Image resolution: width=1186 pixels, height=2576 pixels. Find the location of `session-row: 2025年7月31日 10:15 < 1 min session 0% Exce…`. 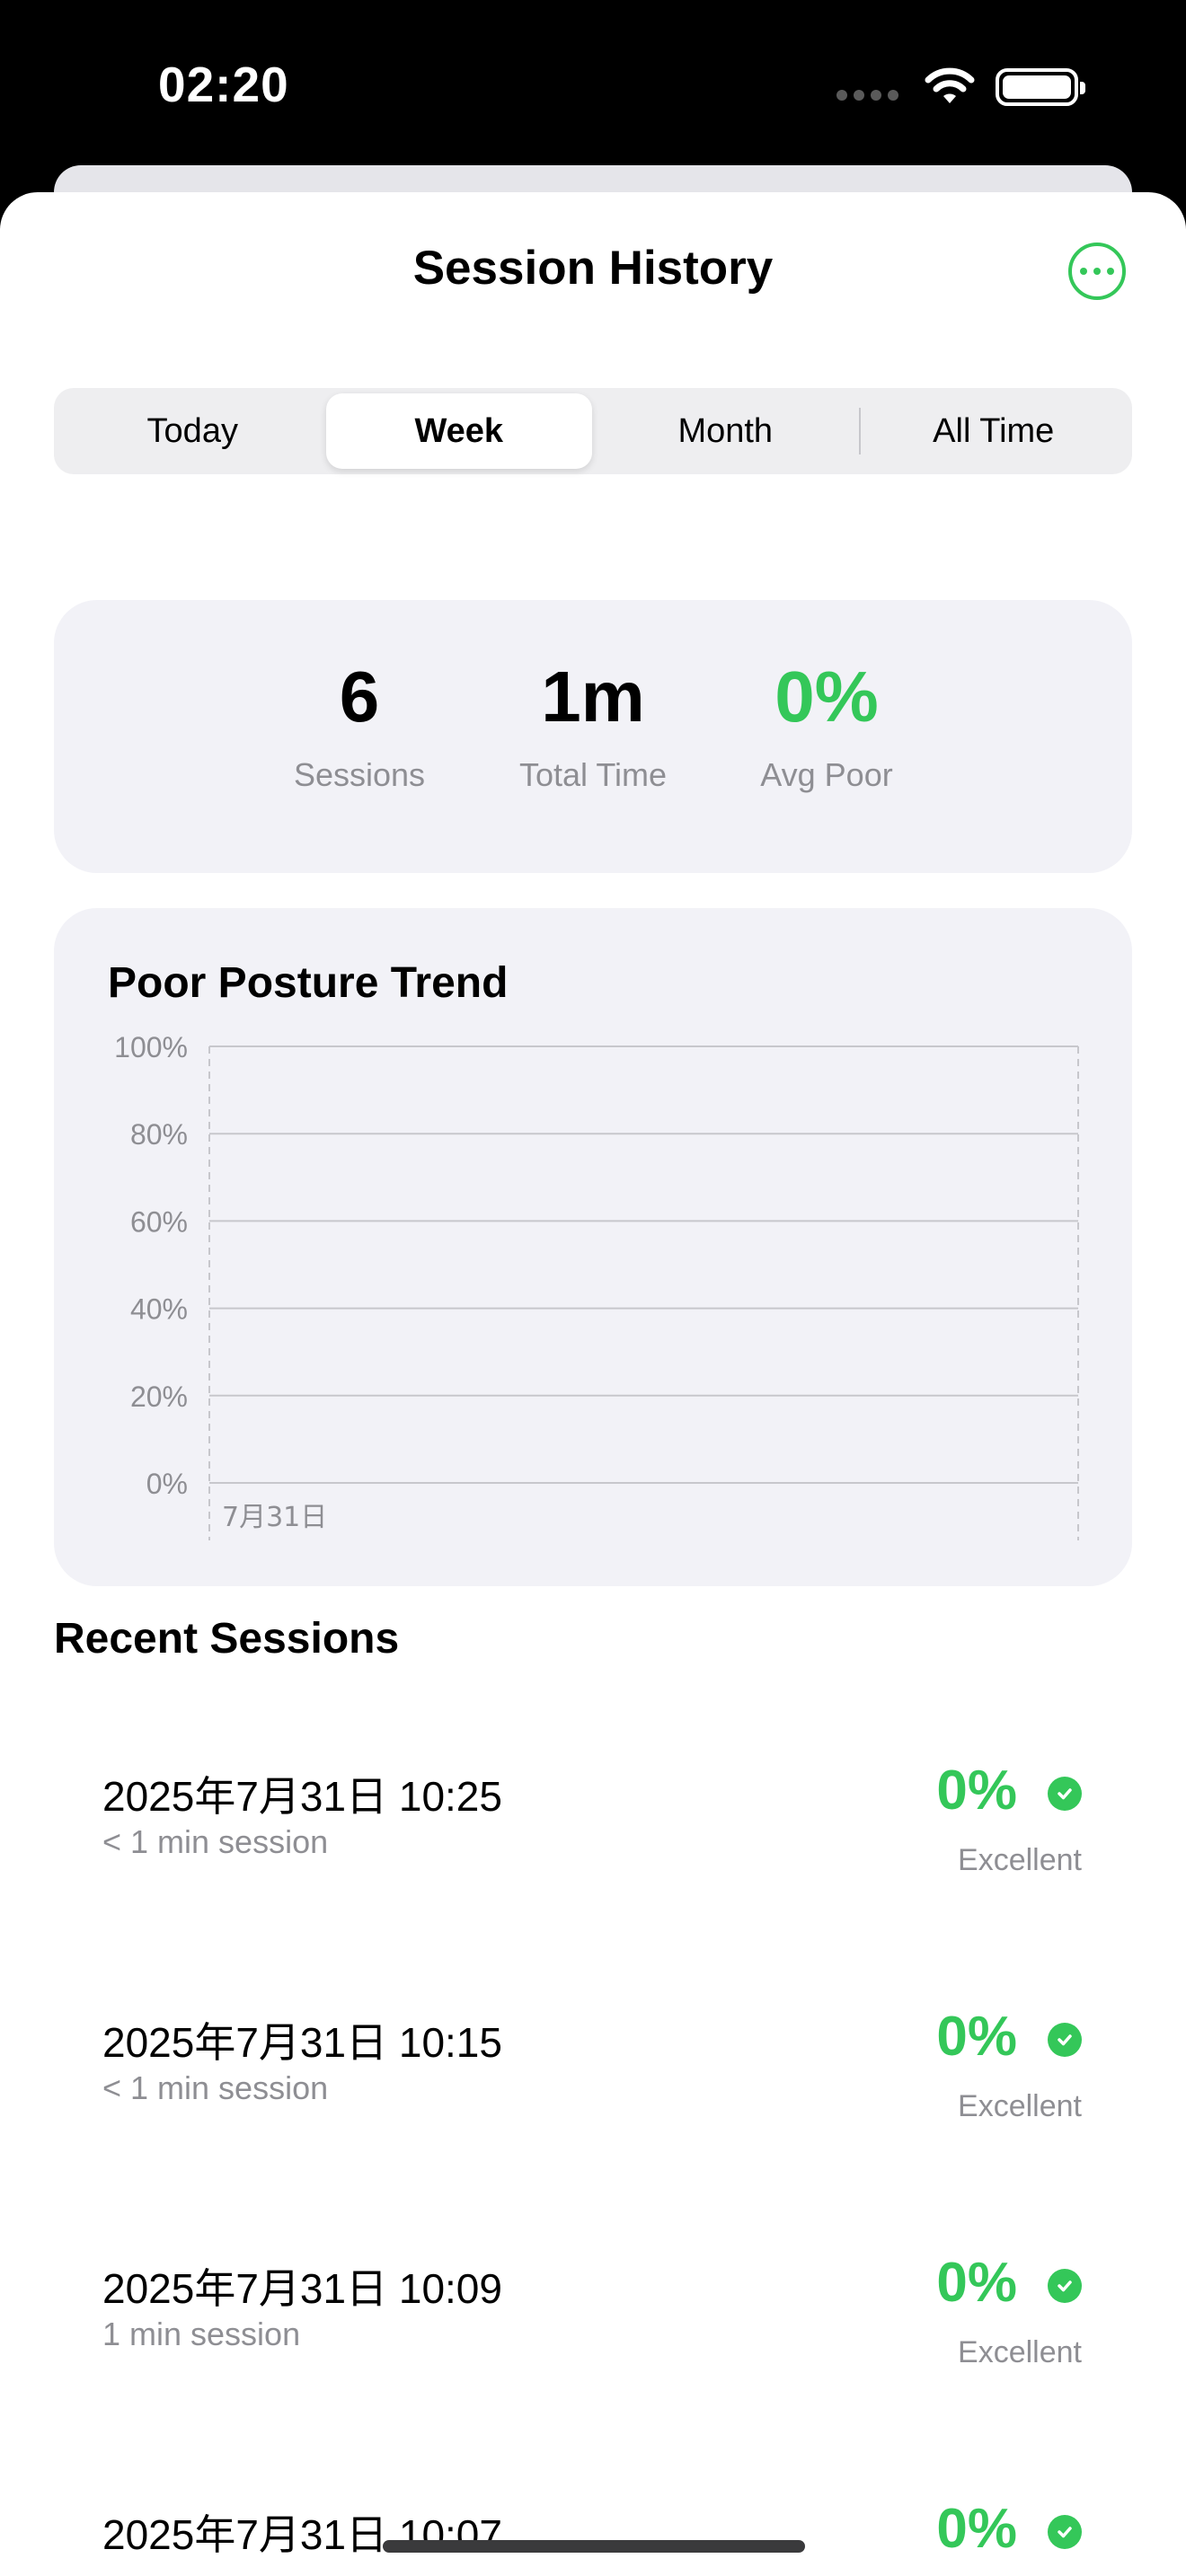

session-row: 2025年7月31日 10:15 < 1 min session 0% Exce… is located at coordinates (593, 2098).